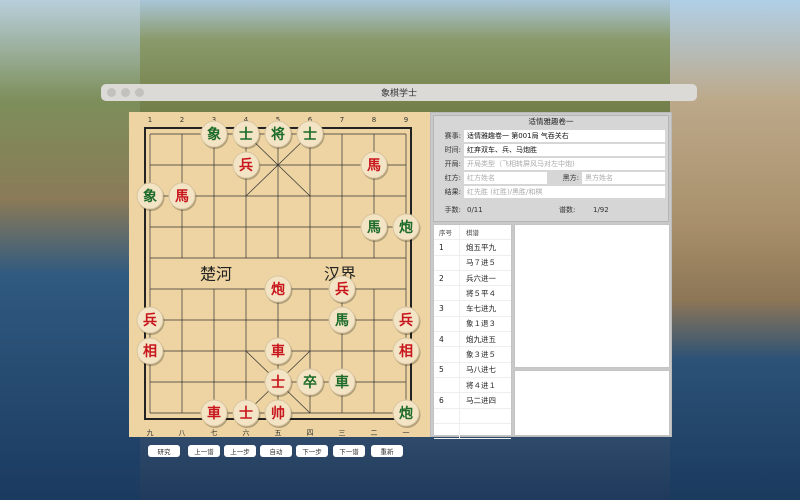 This screenshot has width=800, height=500. Describe the element at coordinates (111, 92) in the screenshot. I see `close-button` at that location.